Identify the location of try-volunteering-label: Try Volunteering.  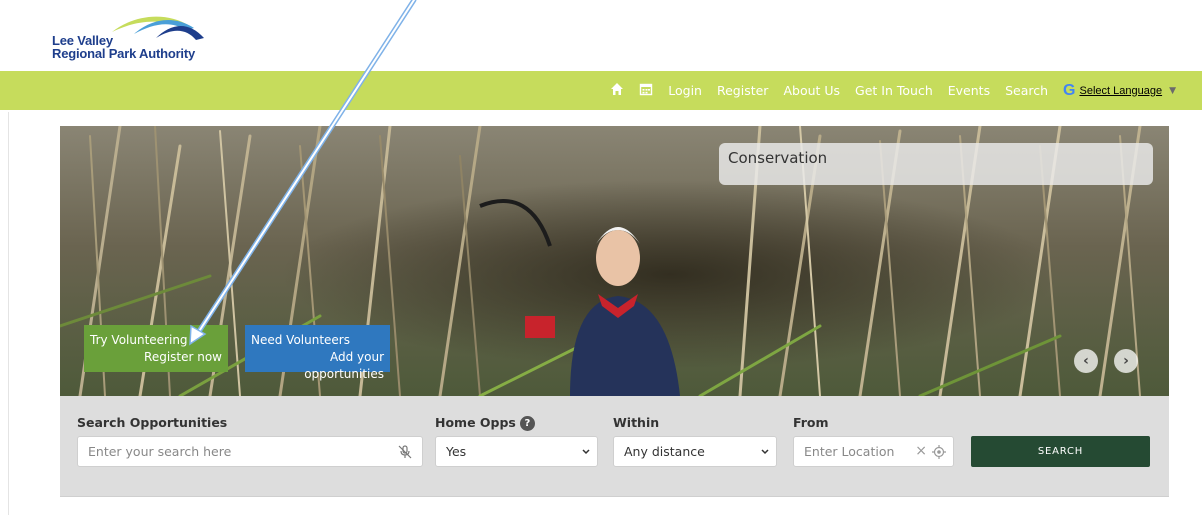
(139, 340).